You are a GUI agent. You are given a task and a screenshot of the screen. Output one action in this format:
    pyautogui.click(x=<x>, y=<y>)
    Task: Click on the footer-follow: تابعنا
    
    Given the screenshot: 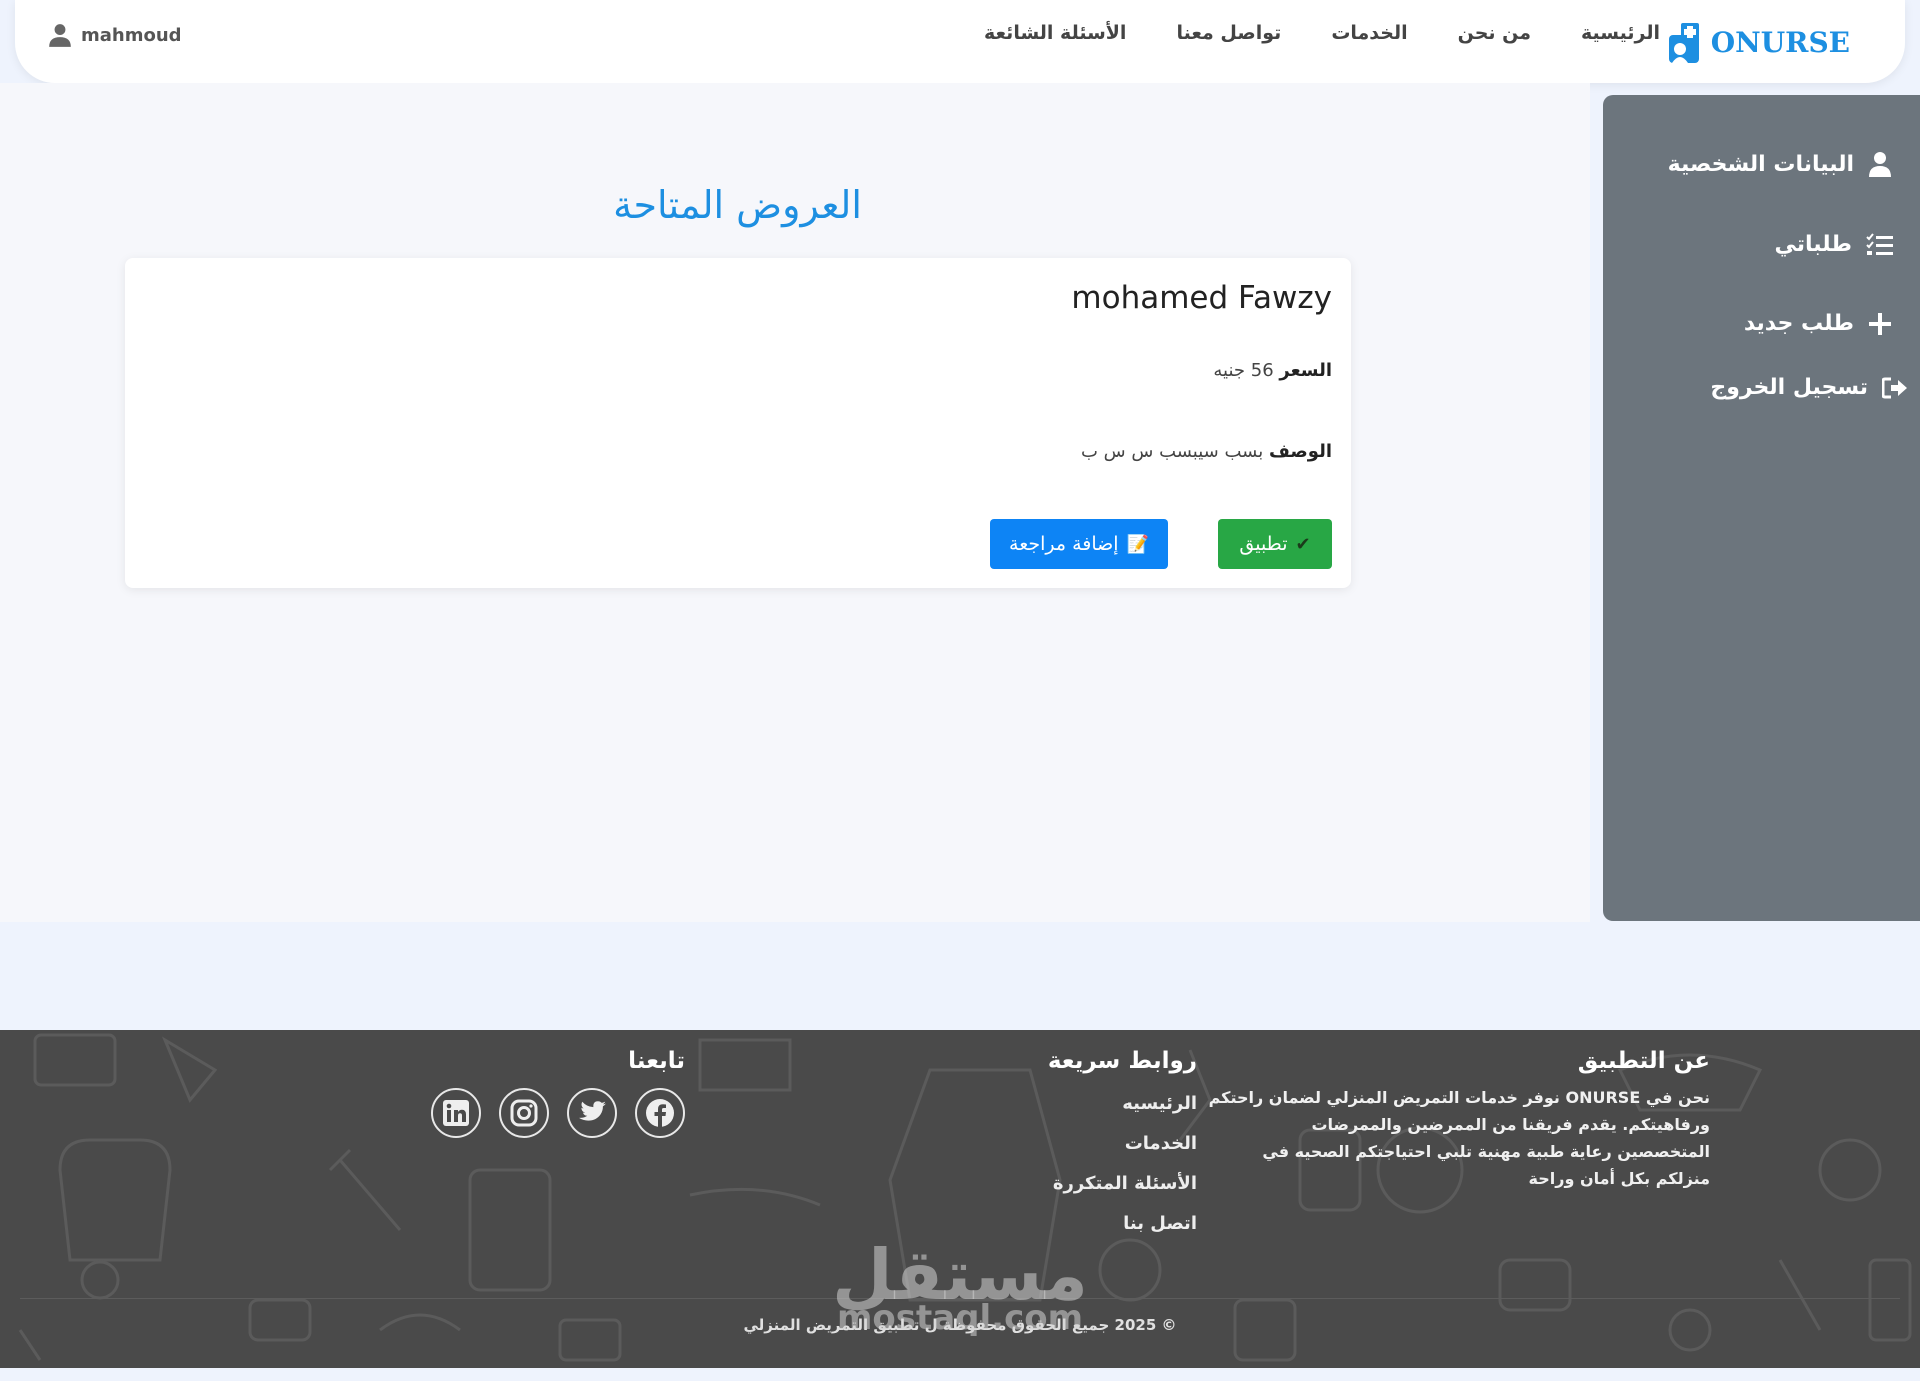 What is the action you would take?
    pyautogui.click(x=555, y=1093)
    